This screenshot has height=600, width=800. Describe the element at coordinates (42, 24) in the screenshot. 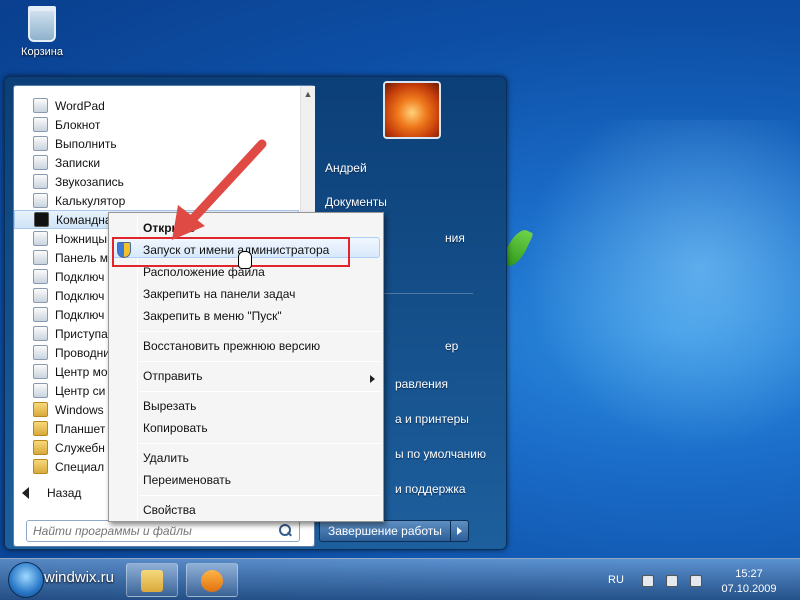

I see `recycle-bin-icon` at that location.